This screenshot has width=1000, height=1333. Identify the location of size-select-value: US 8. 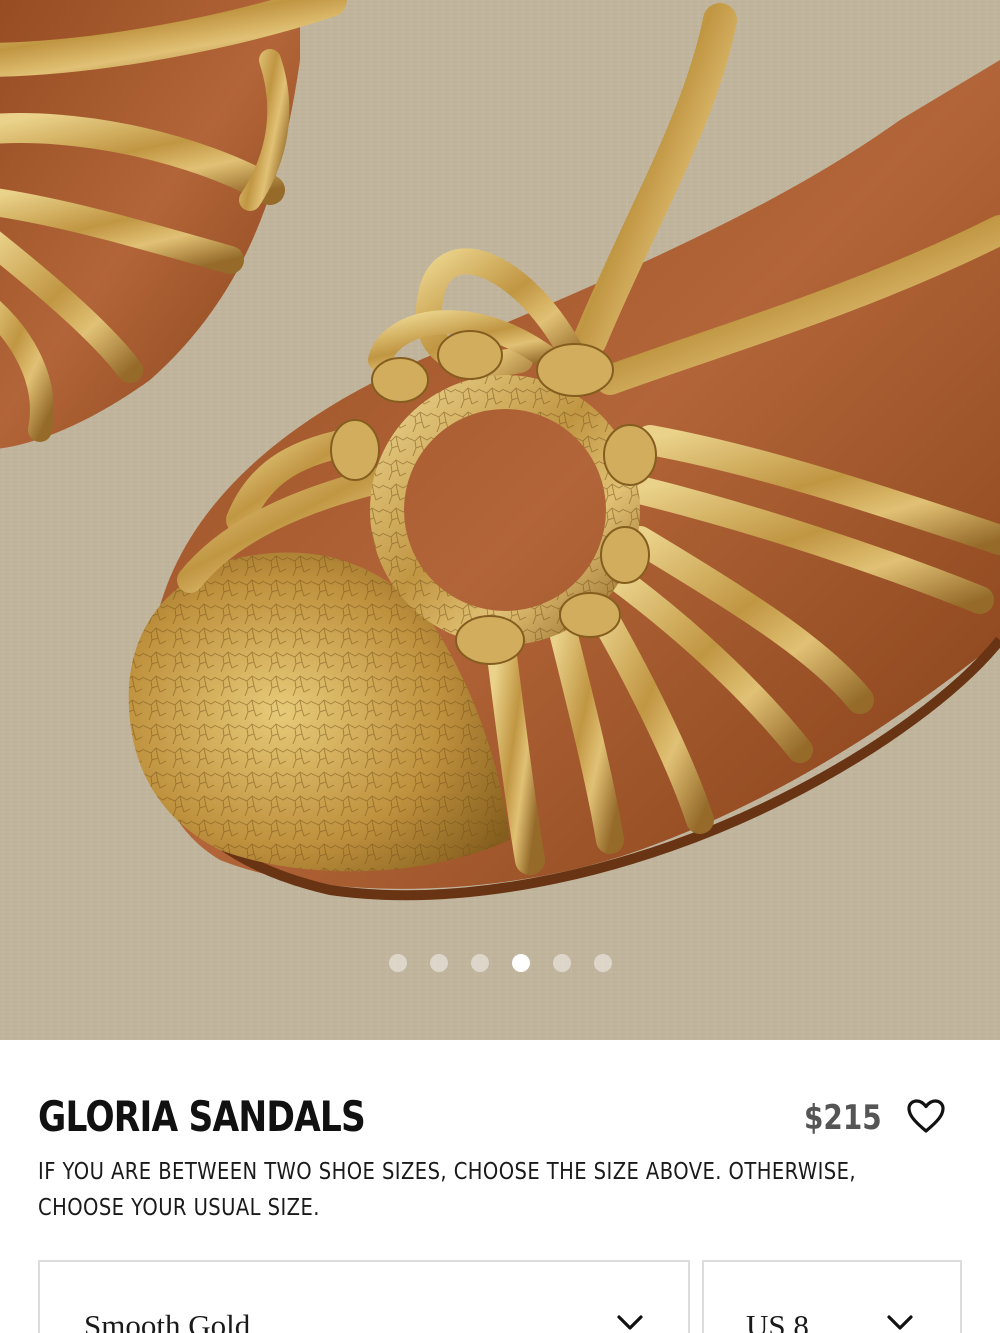
(777, 1320).